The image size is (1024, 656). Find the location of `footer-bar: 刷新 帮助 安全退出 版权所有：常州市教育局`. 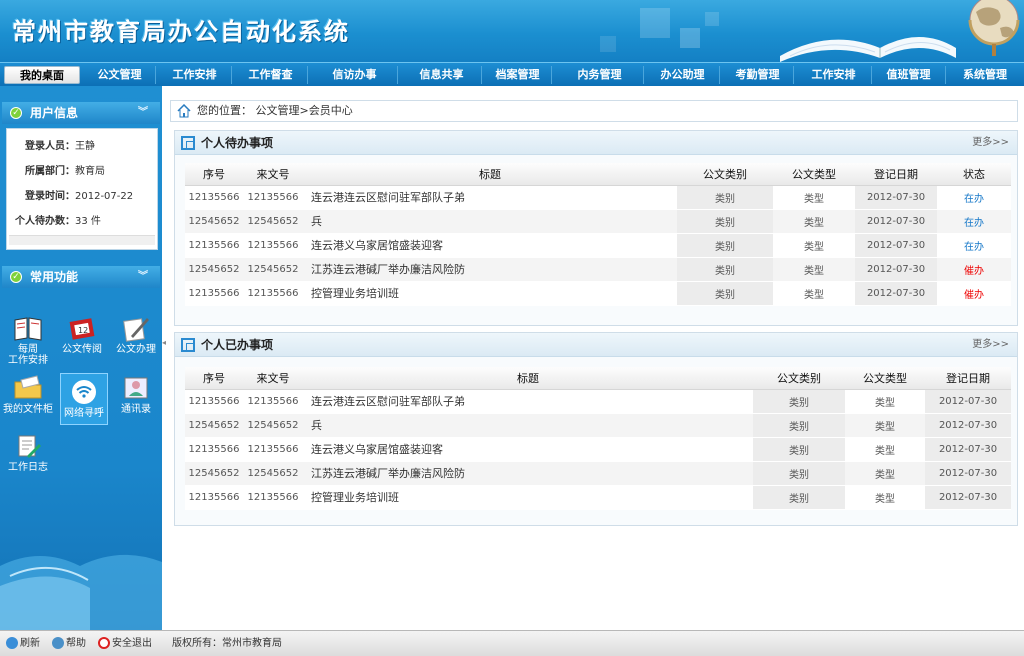

footer-bar: 刷新 帮助 安全退出 版权所有：常州市教育局 is located at coordinates (512, 643).